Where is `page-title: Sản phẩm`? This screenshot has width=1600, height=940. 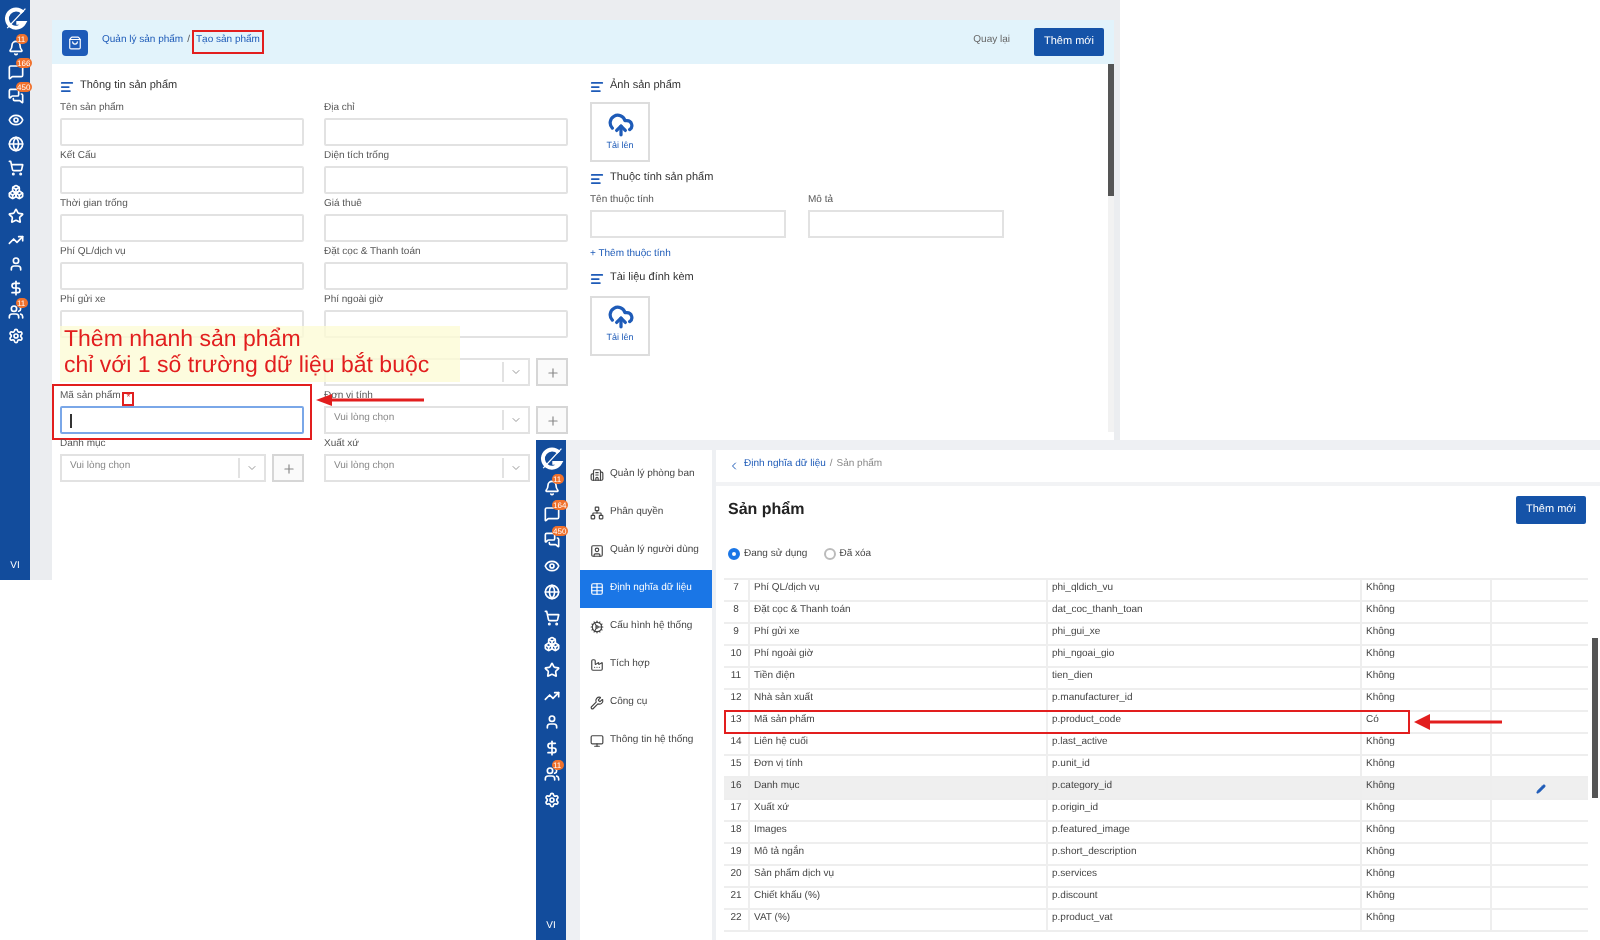
page-title: Sản phẩm is located at coordinates (766, 510).